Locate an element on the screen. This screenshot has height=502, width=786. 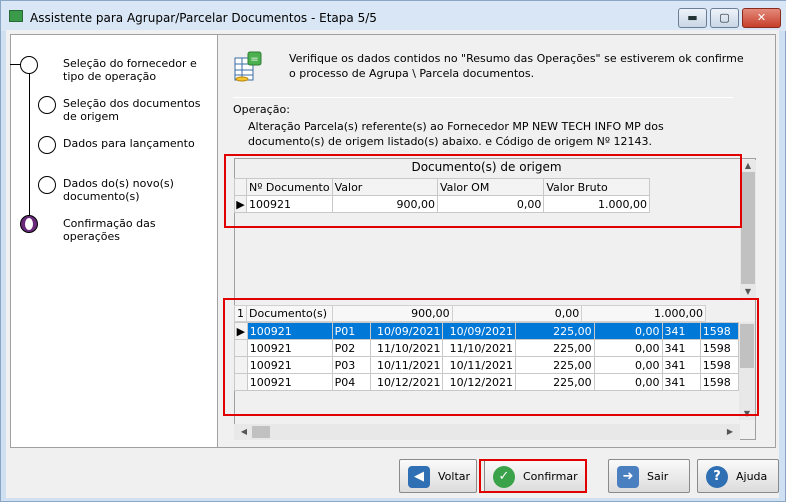
origin-grid-title: Documento(s) de origem is located at coordinates (486, 167).